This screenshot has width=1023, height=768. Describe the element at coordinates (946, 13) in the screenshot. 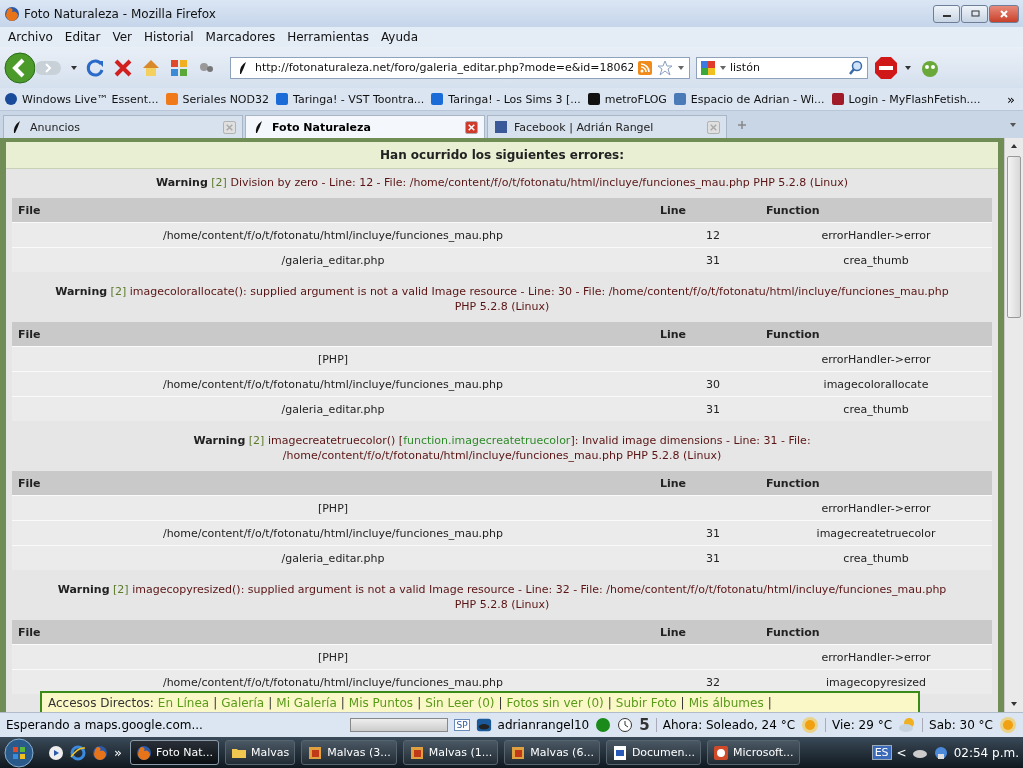

I see `minimize-button` at that location.